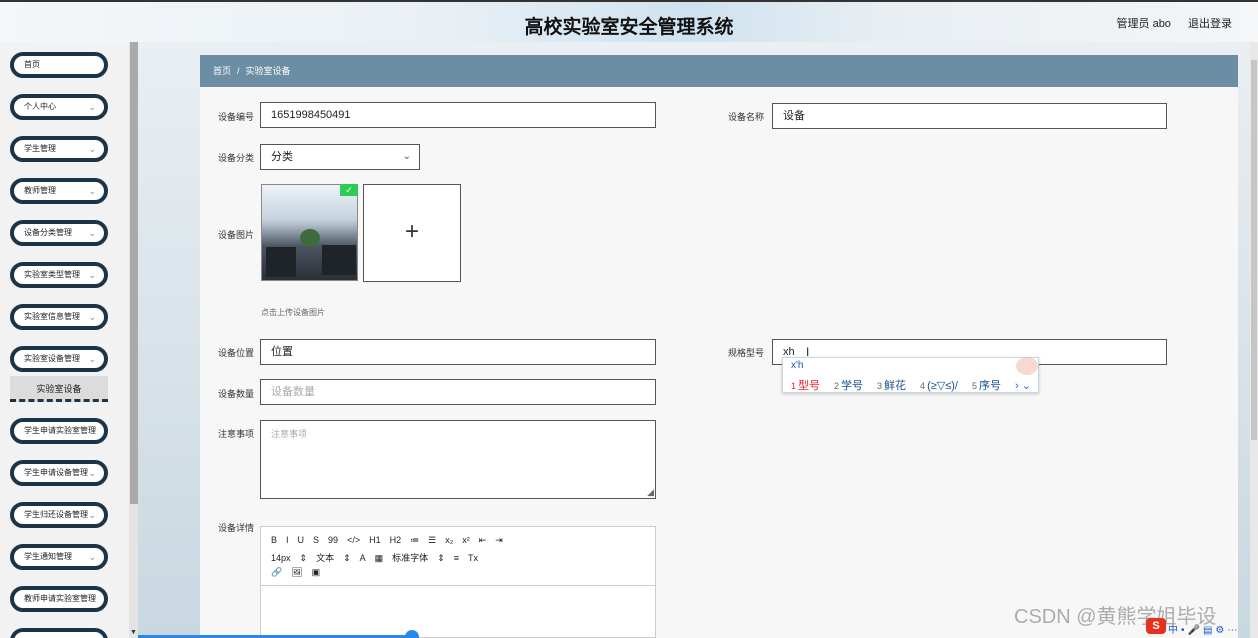 The image size is (1258, 638). I want to click on editor-tool-button: B, so click(274, 540).